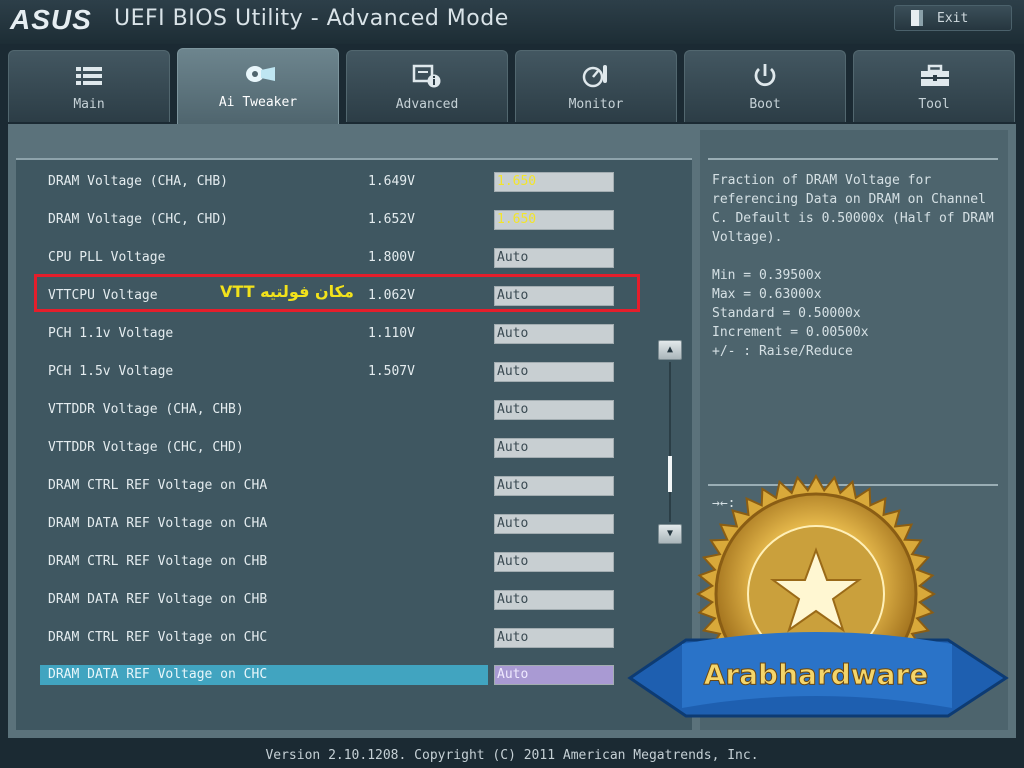 Image resolution: width=1024 pixels, height=768 pixels. Describe the element at coordinates (790, 332) in the screenshot. I see `help-text-line: Increment = 0.00500x` at that location.